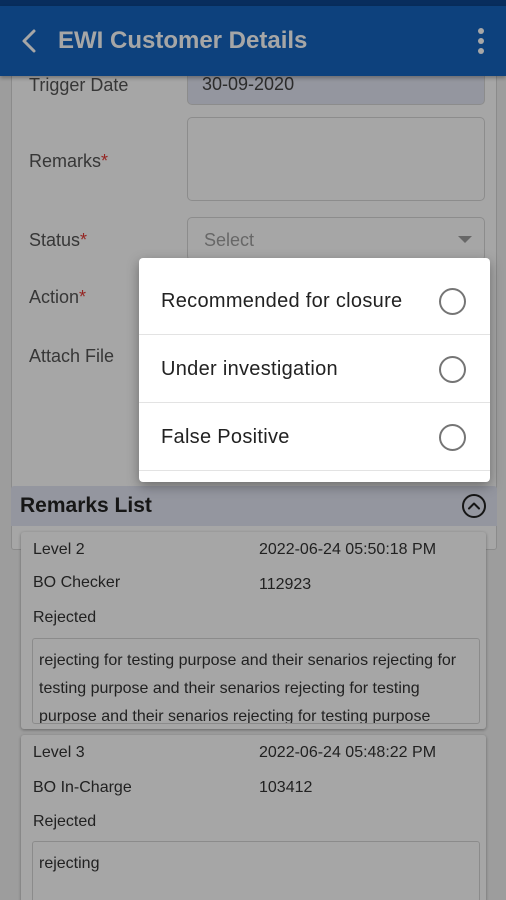  Describe the element at coordinates (314, 437) in the screenshot. I see `option-false-positive: False Positive` at that location.